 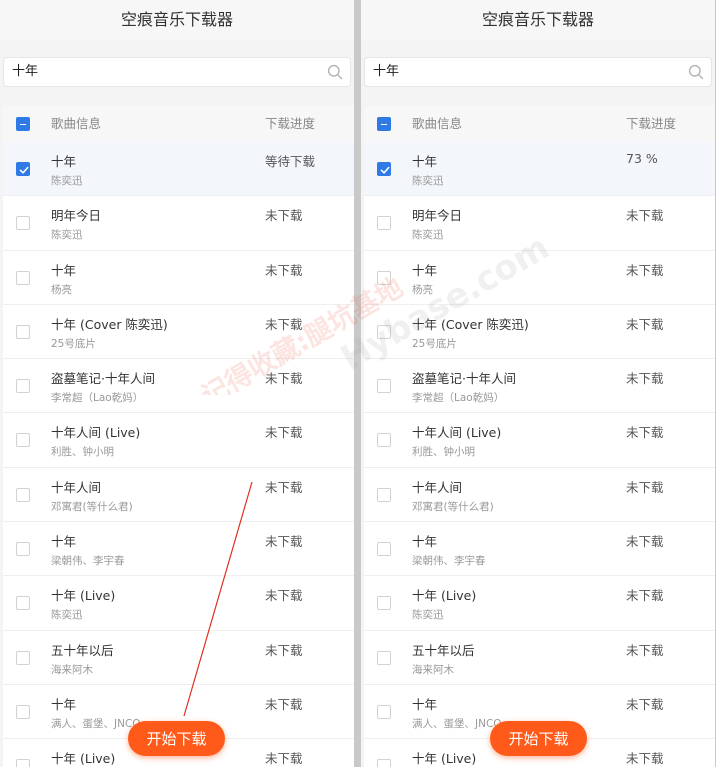 What do you see at coordinates (434, 343) in the screenshot?
I see `song-artist: 25号底片` at bounding box center [434, 343].